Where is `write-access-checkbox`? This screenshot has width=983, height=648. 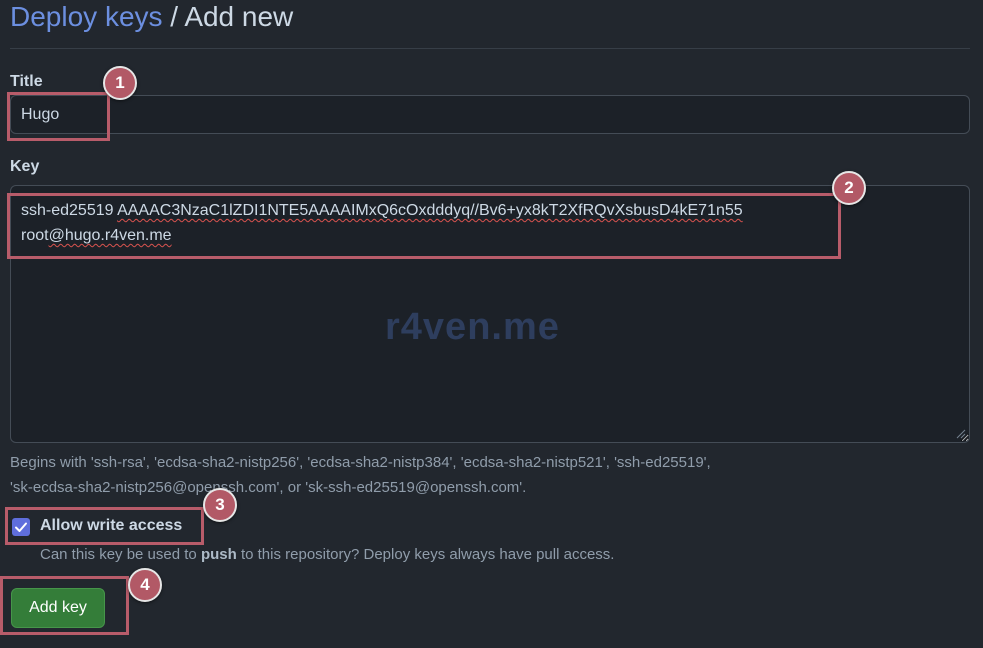 write-access-checkbox is located at coordinates (21, 527).